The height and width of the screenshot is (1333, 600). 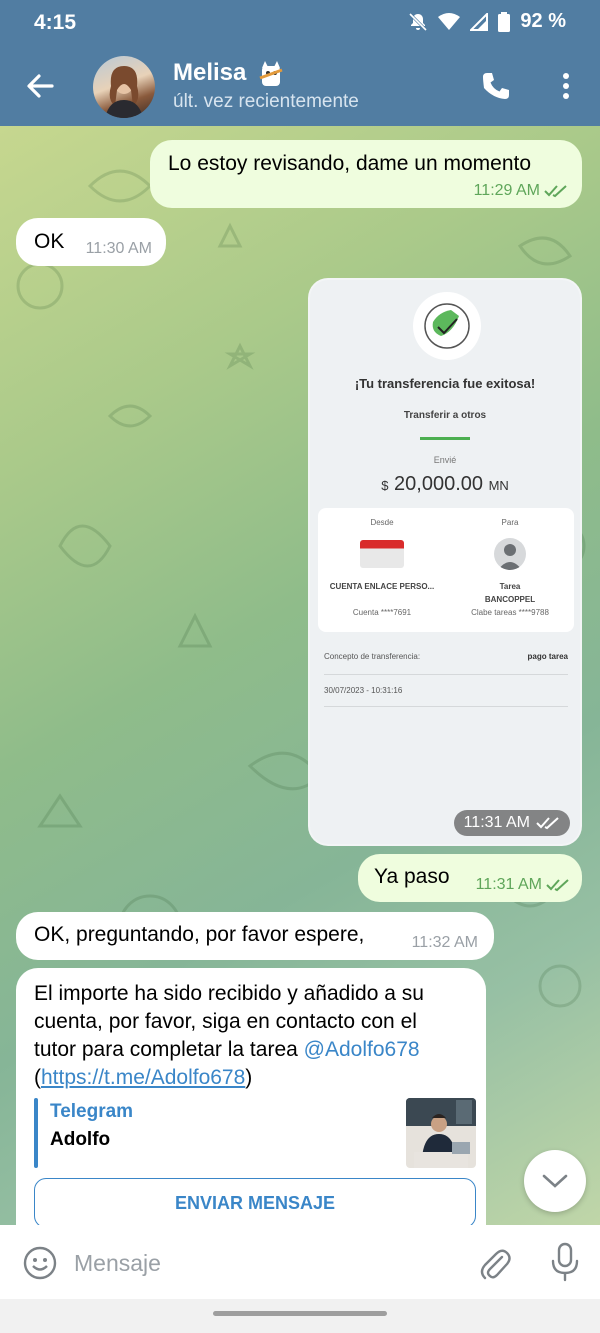 I want to click on emoji-icon, so click(x=40, y=1263).